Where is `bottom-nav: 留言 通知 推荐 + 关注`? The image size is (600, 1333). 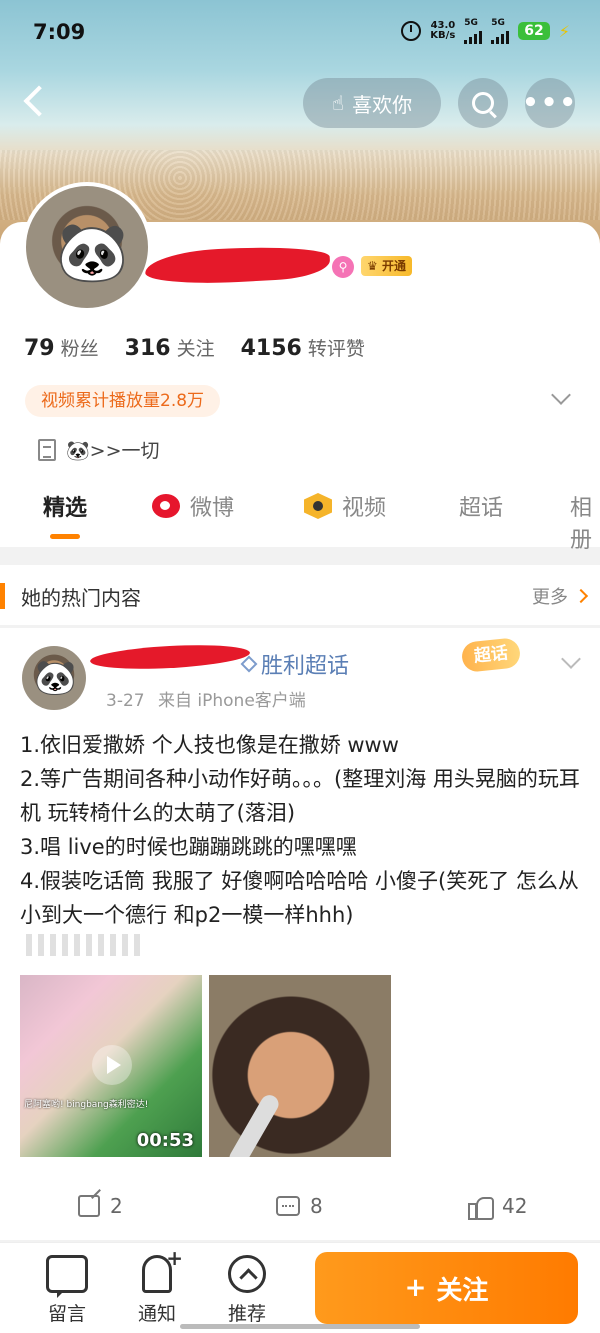 bottom-nav: 留言 通知 推荐 + 关注 is located at coordinates (300, 1287).